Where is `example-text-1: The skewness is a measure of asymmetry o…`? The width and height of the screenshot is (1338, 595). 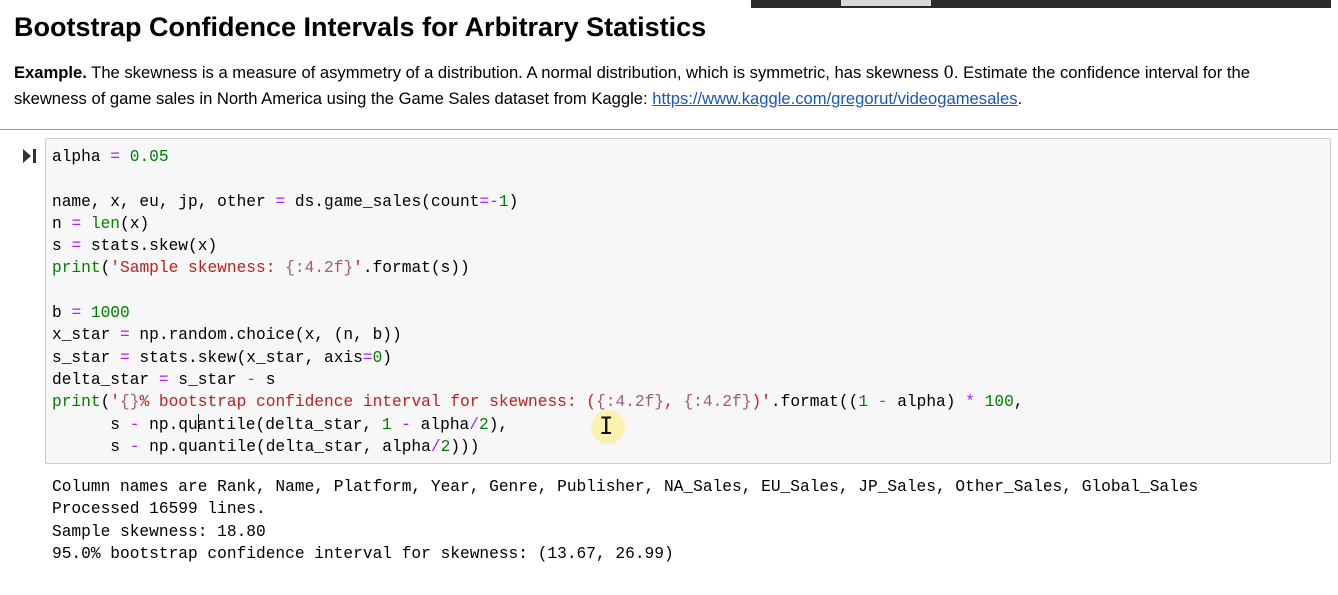
example-text-1: The skewness is a measure of asymmetry o… is located at coordinates (515, 72).